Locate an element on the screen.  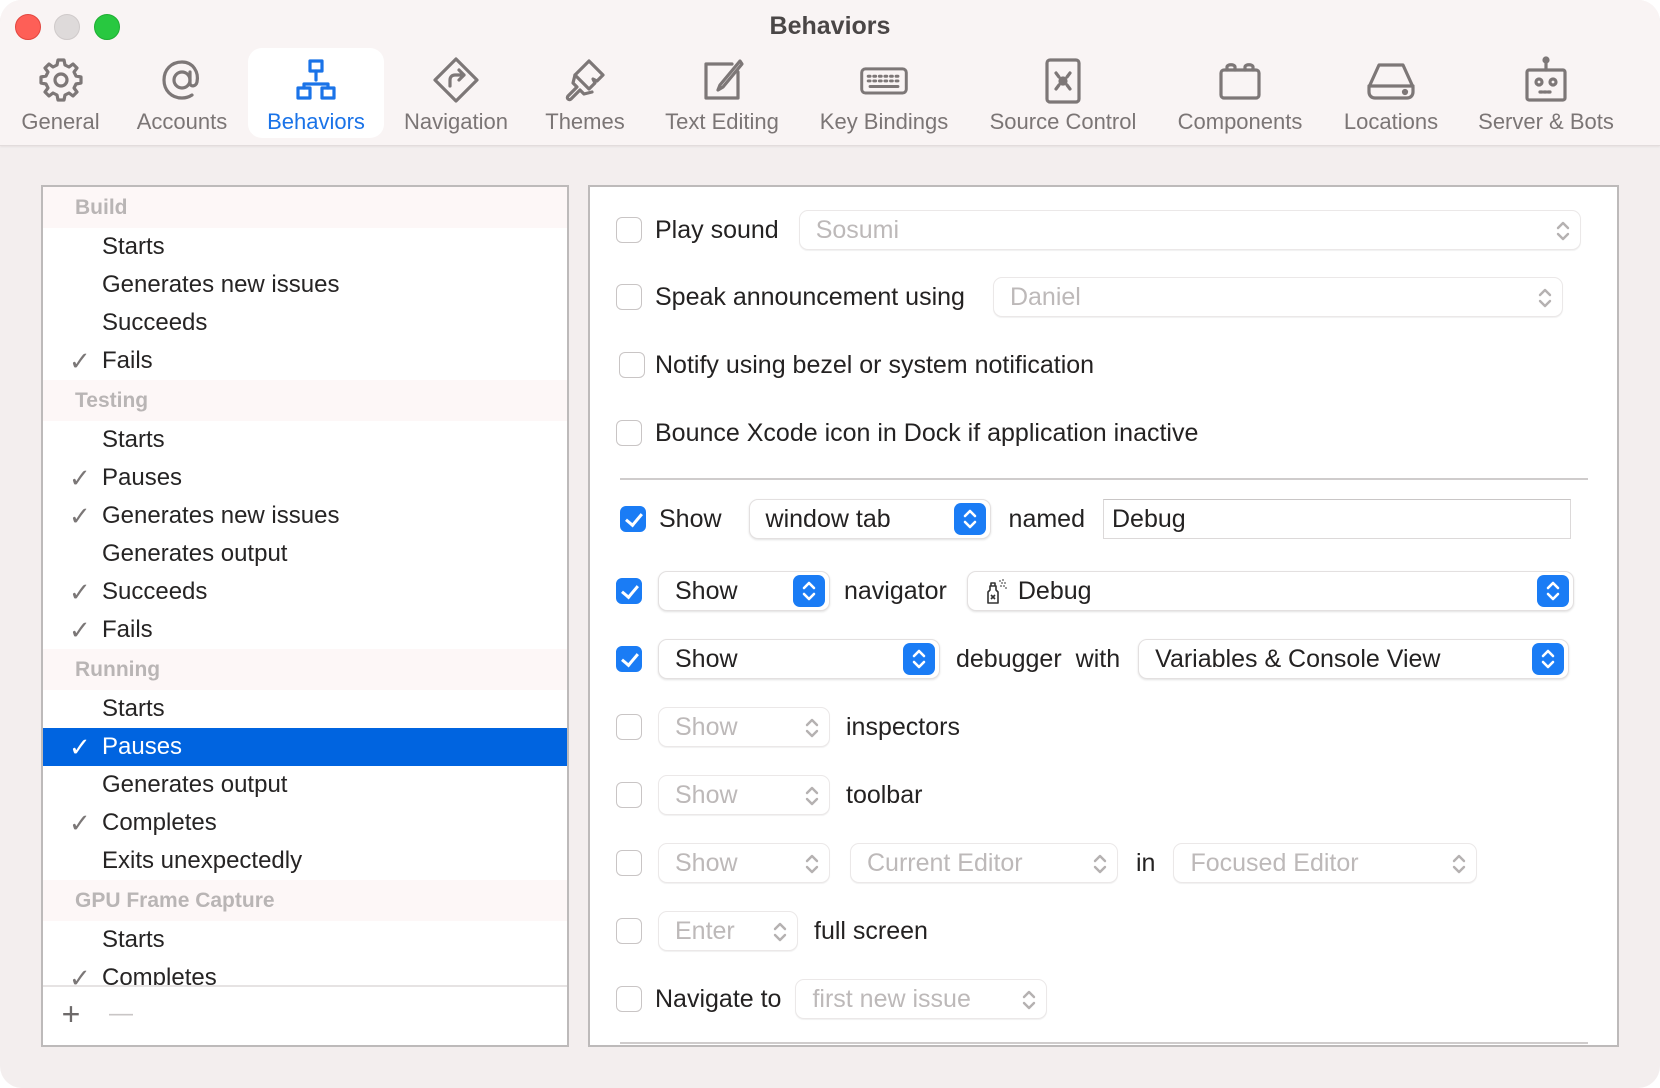
play-sound-row: Play sound Sosumi is located at coordinates (1098, 230).